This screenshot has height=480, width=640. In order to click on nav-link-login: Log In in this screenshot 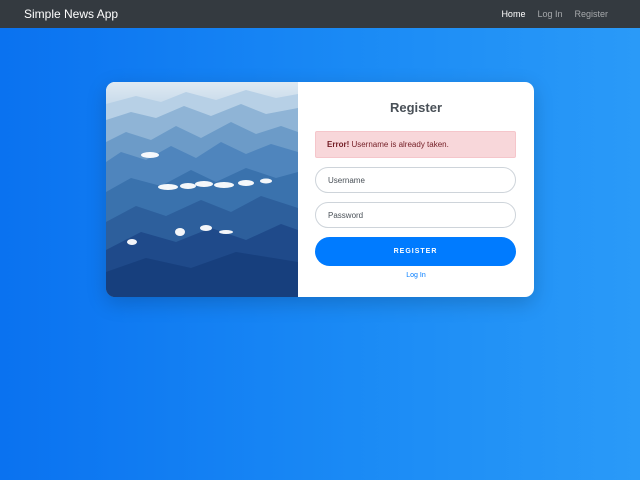, I will do `click(549, 14)`.